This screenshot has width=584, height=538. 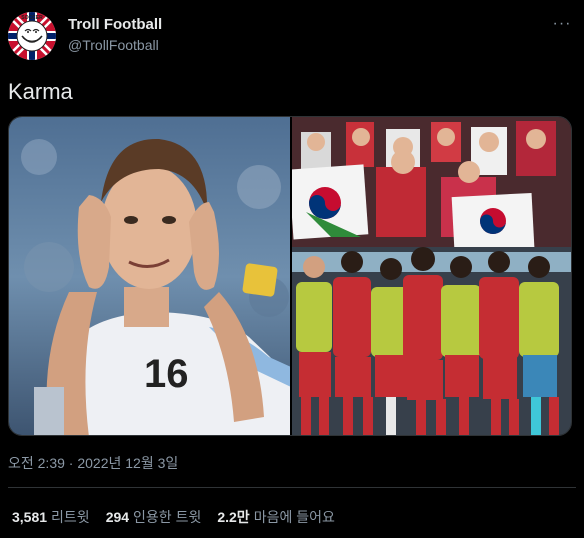 I want to click on display-name: Troll Football, so click(x=115, y=24).